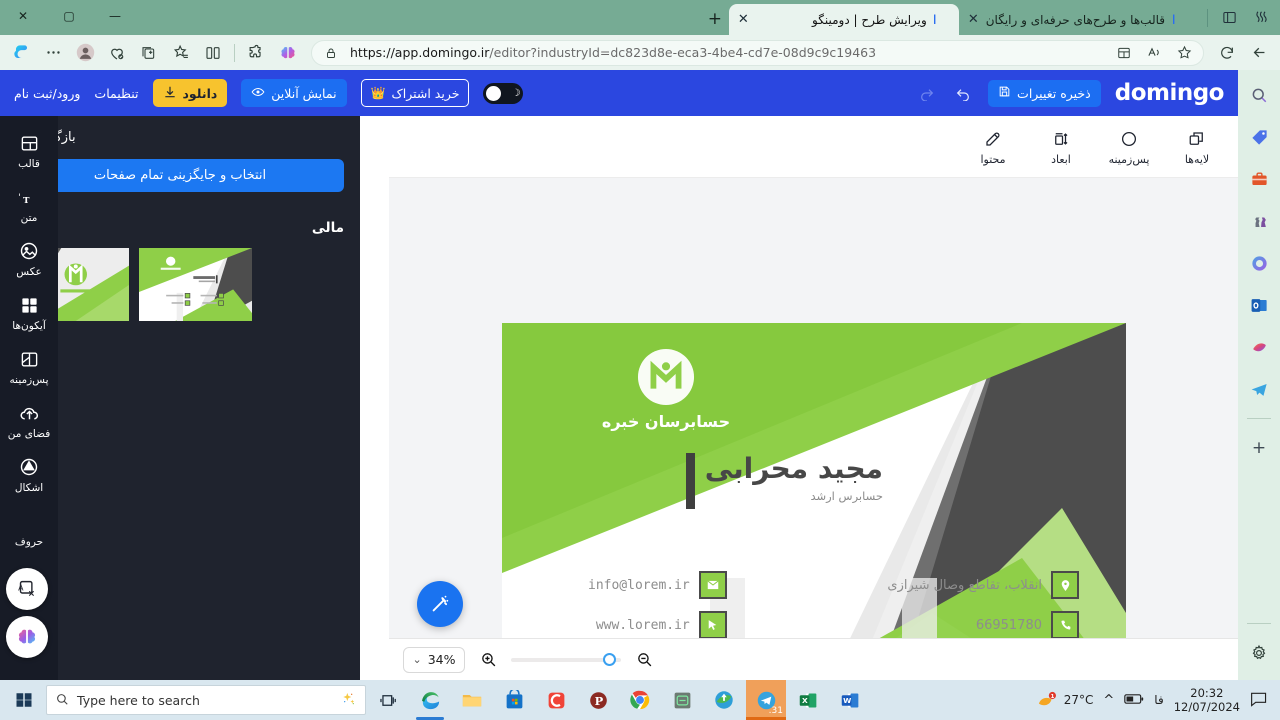 Image resolution: width=1280 pixels, height=720 pixels. What do you see at coordinates (1129, 159) in the screenshot?
I see `tool-label: پس‌زمینه` at bounding box center [1129, 159].